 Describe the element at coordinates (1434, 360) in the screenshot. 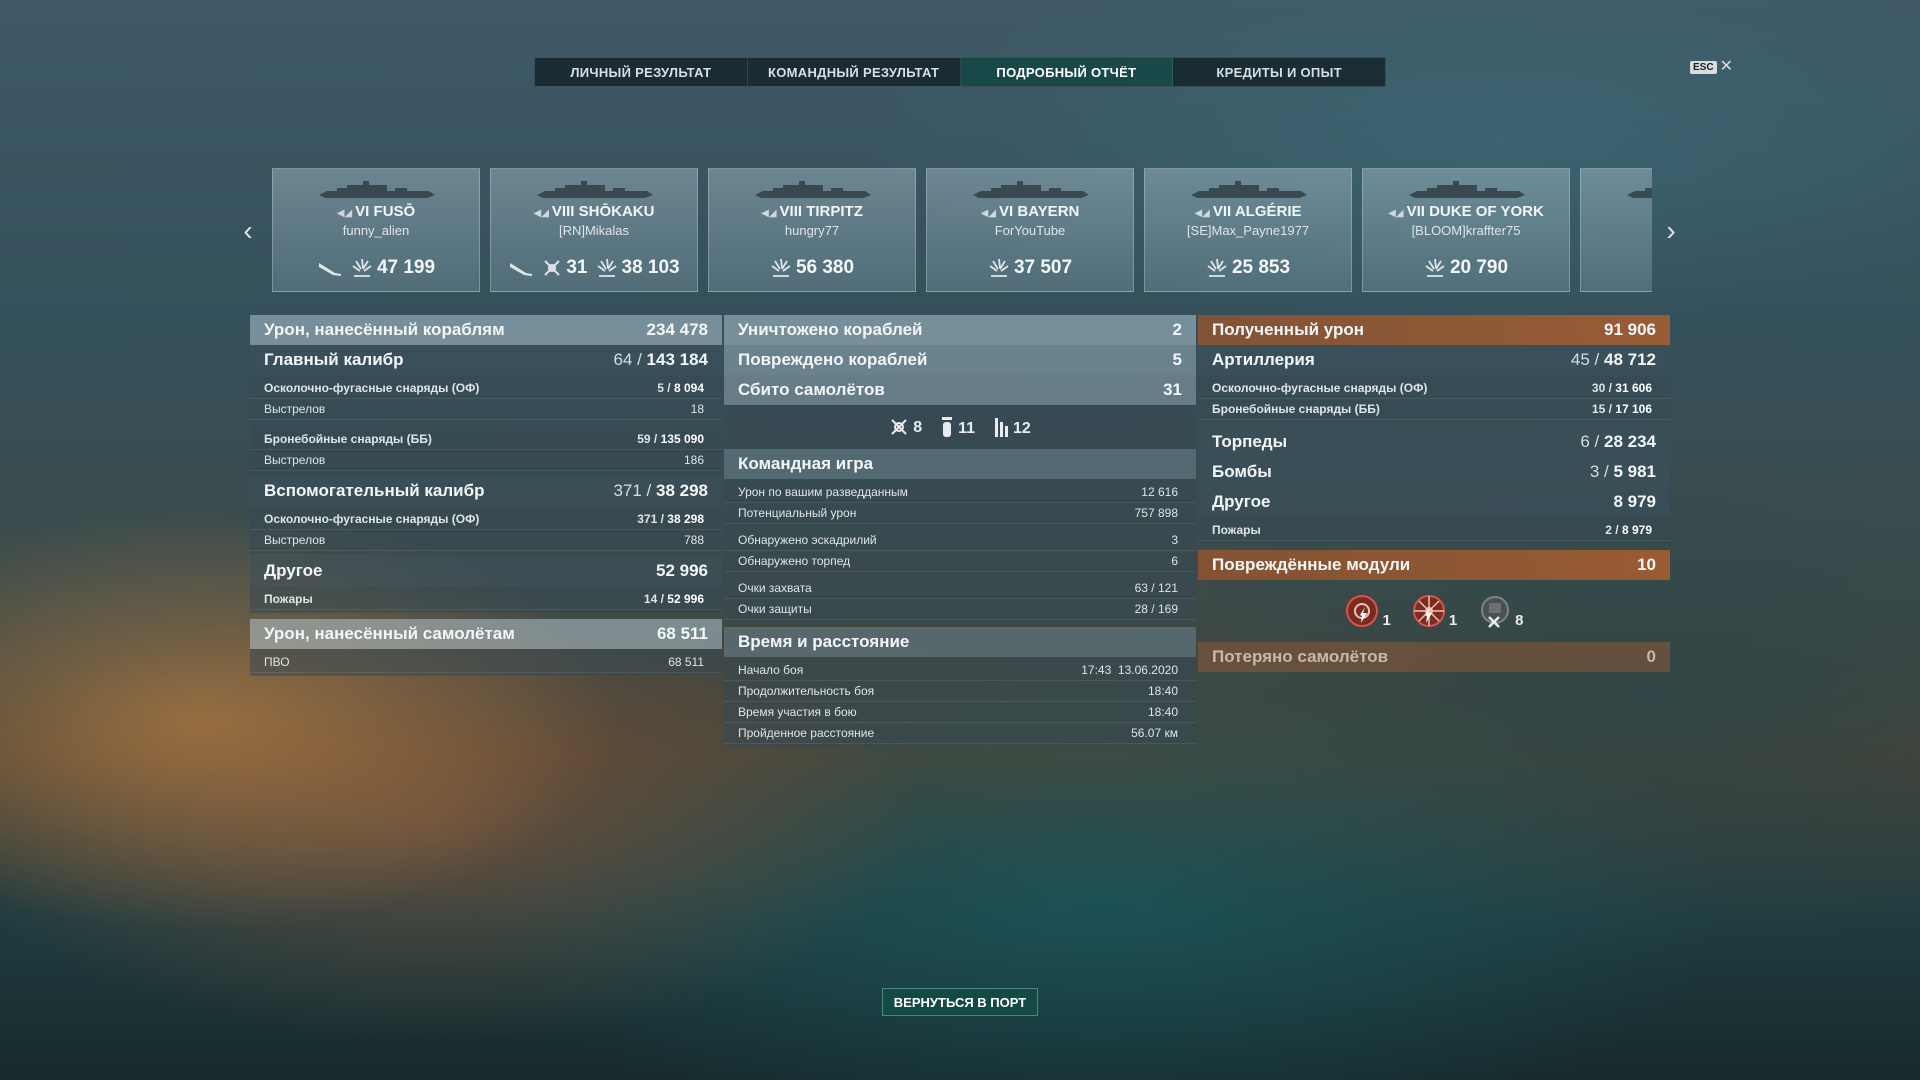

I see `artillery-row: Артиллерия 45 / 48 712` at that location.